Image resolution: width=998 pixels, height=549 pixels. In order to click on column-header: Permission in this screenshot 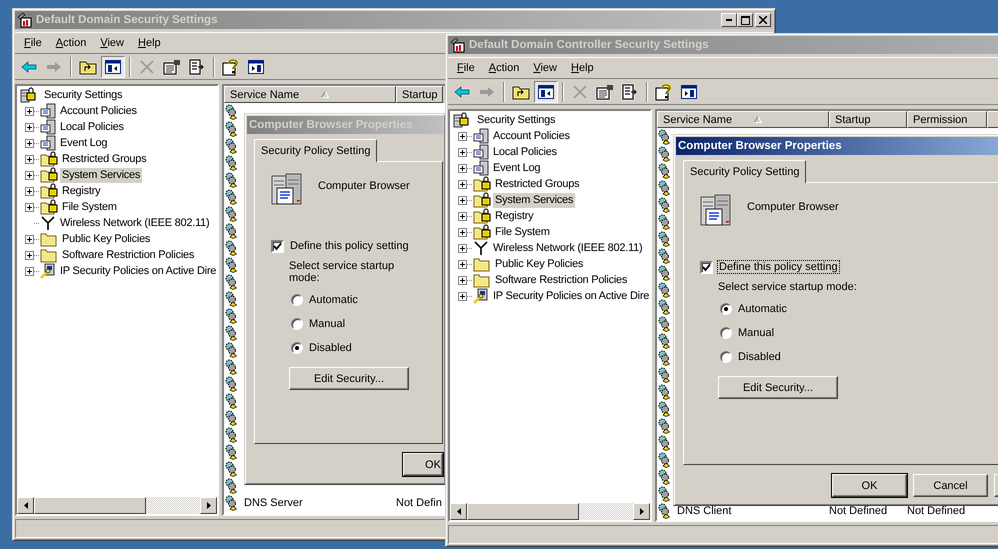, I will do `click(947, 119)`.